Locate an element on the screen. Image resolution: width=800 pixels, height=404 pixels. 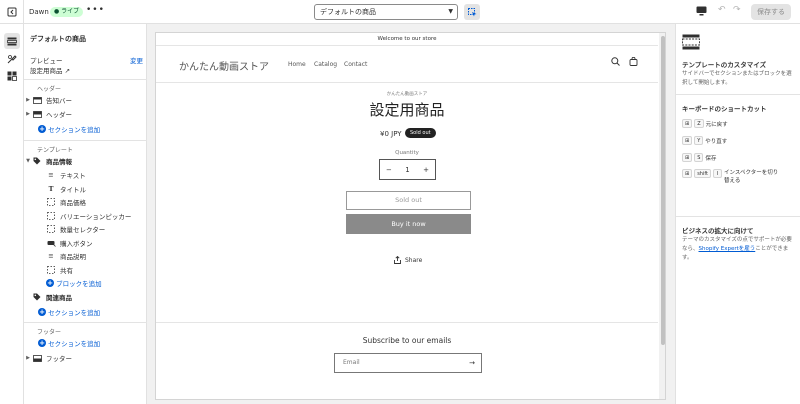
nav-link-home: Home is located at coordinates (297, 64).